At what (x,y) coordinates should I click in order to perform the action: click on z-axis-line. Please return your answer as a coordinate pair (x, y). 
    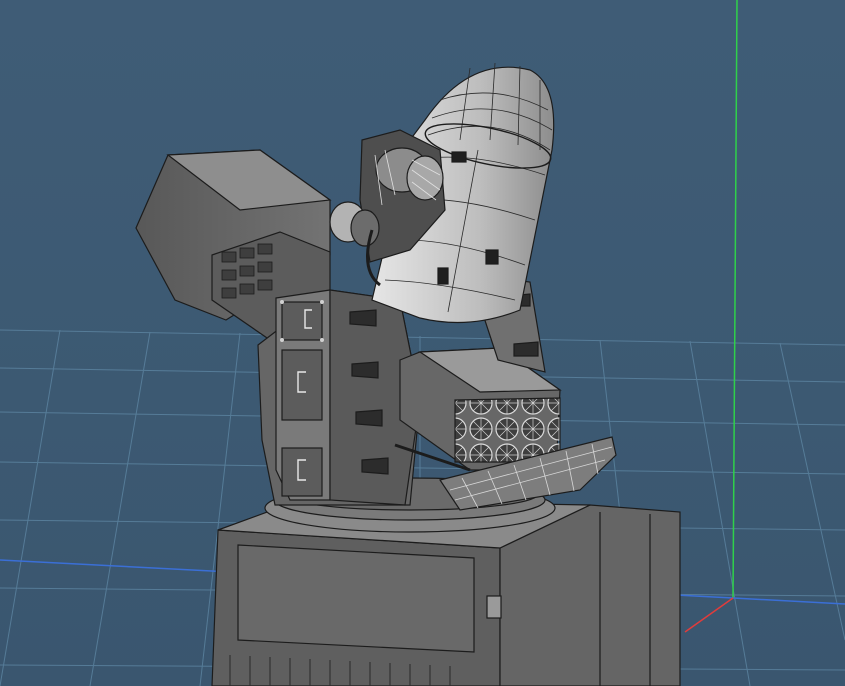
    Looking at the image, I should click on (709, 615).